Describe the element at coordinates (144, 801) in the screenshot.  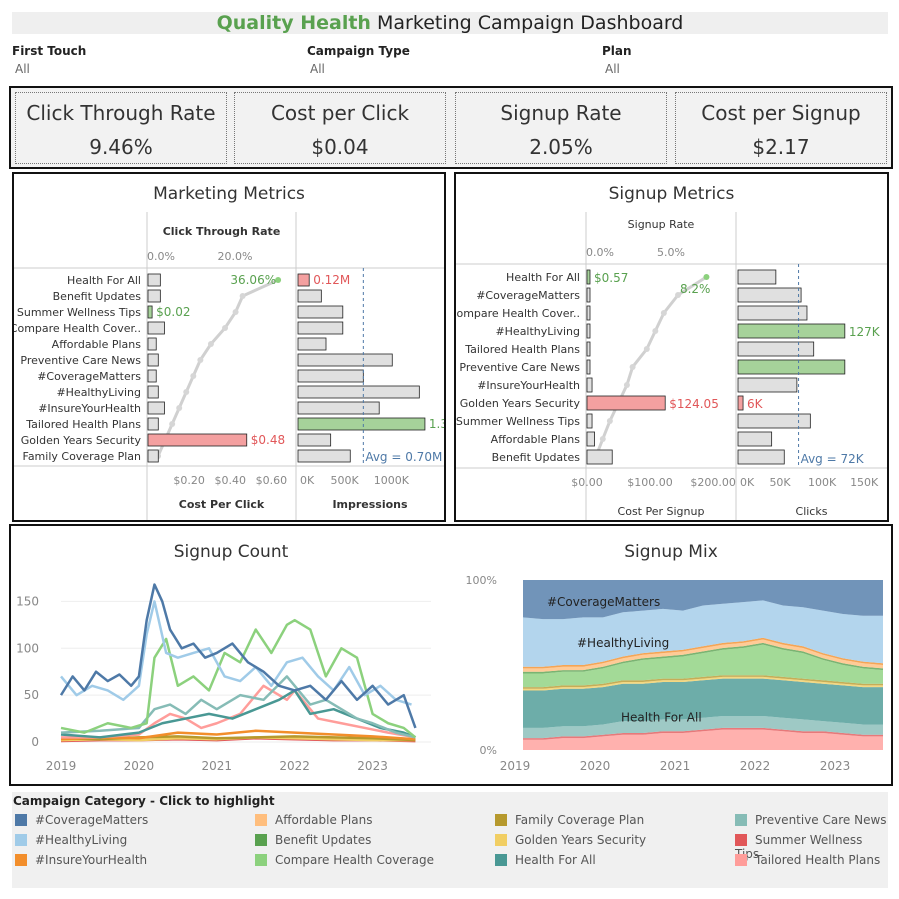
I see `legend-title: Campaign Category - Click to highlight` at that location.